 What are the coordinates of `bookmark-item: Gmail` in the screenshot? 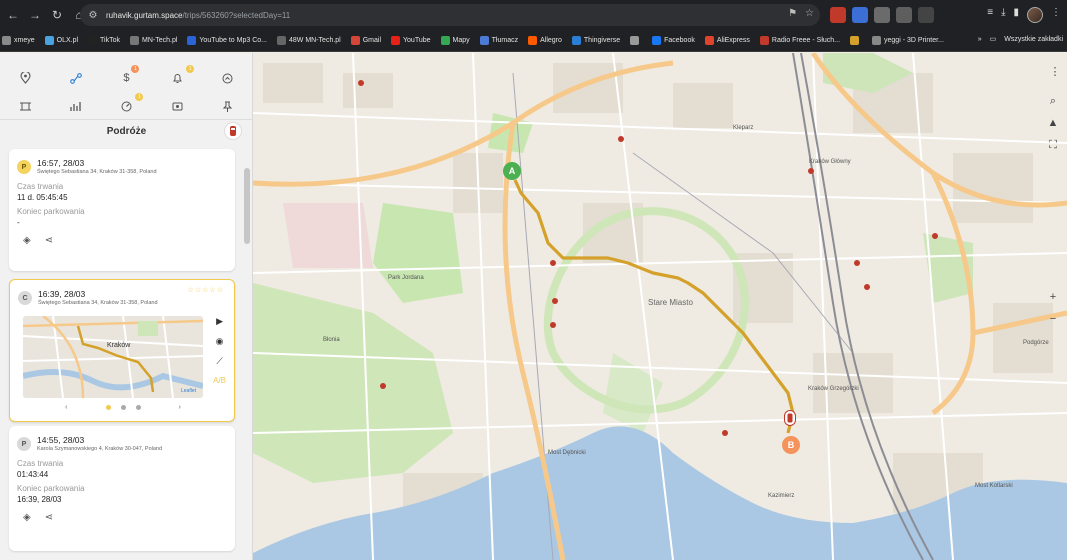 It's located at (365, 40).